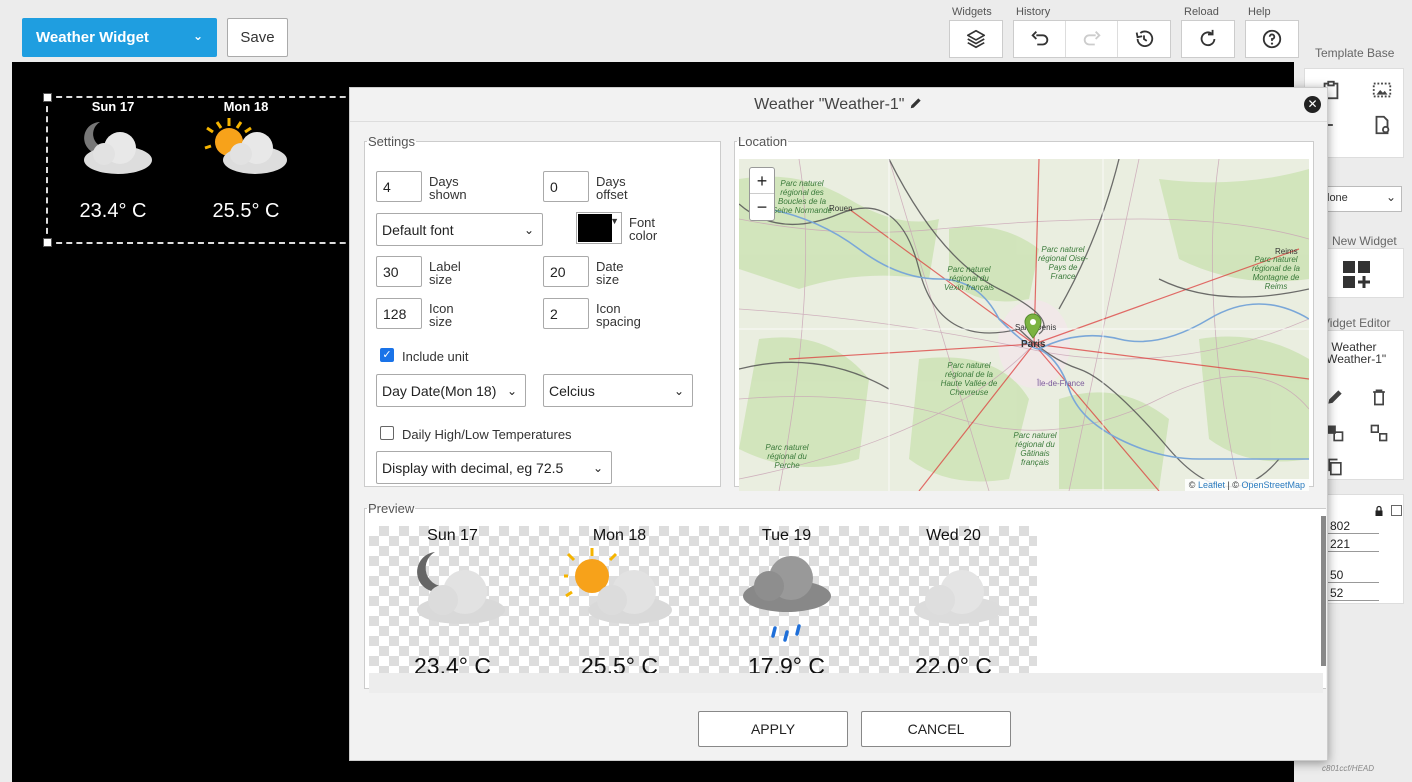 This screenshot has height=782, width=1412. What do you see at coordinates (47, 242) in the screenshot?
I see `resize-handle-bottom-left` at bounding box center [47, 242].